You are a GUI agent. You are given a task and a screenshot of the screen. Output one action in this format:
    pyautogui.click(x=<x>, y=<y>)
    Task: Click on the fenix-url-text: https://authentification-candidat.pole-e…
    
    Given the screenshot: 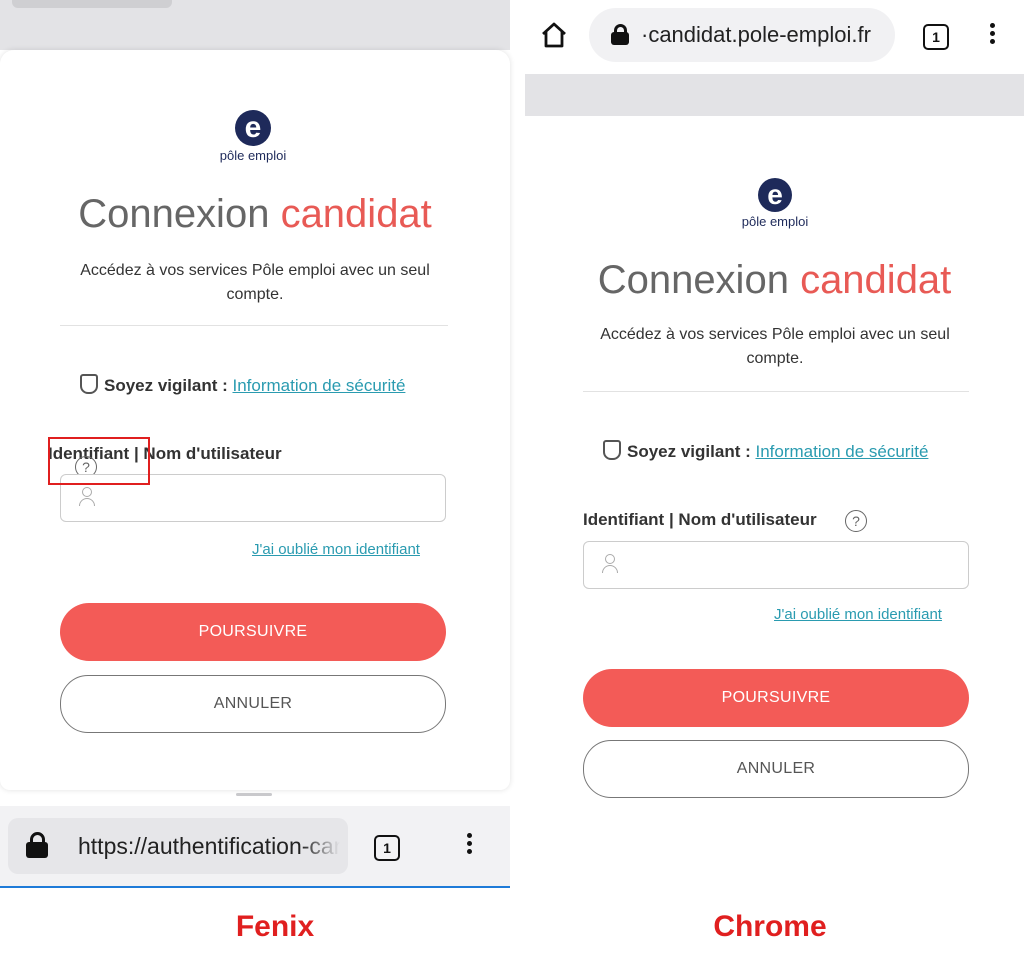 What is the action you would take?
    pyautogui.click(x=209, y=845)
    